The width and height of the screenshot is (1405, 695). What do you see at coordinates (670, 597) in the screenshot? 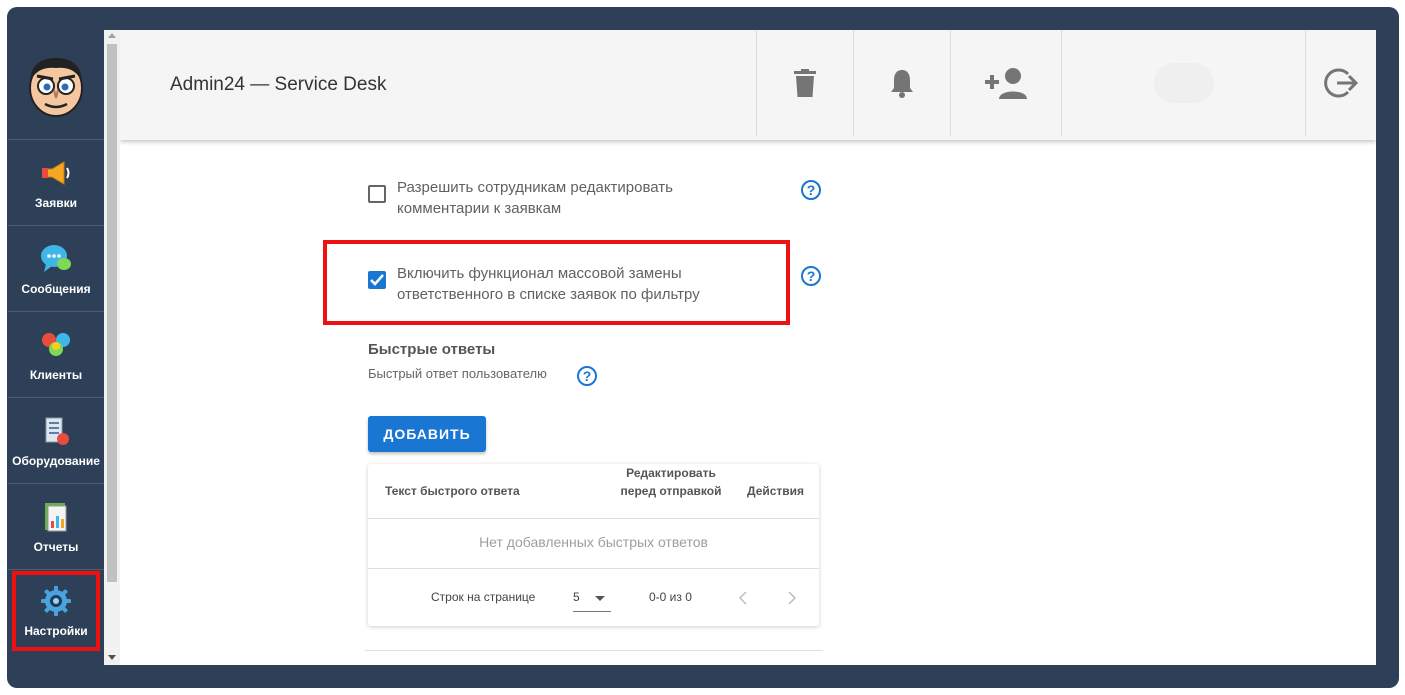
I see `pagination-range: 0-0 из 0` at bounding box center [670, 597].